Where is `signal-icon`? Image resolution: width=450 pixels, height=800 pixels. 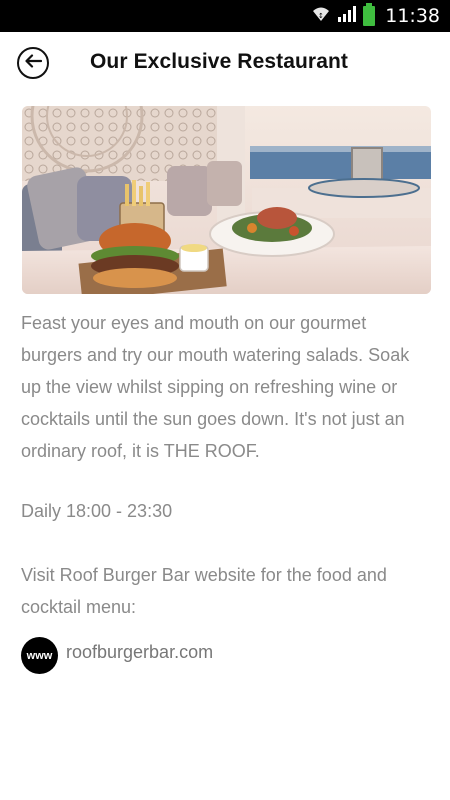
signal-icon is located at coordinates (347, 16).